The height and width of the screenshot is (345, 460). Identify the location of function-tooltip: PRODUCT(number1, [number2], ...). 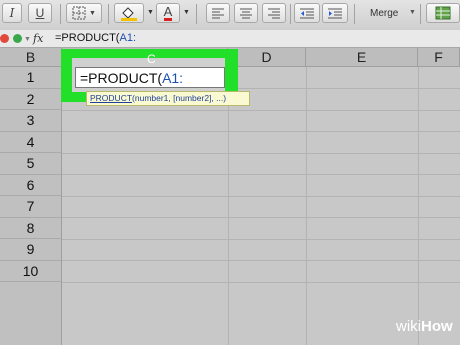
(168, 98).